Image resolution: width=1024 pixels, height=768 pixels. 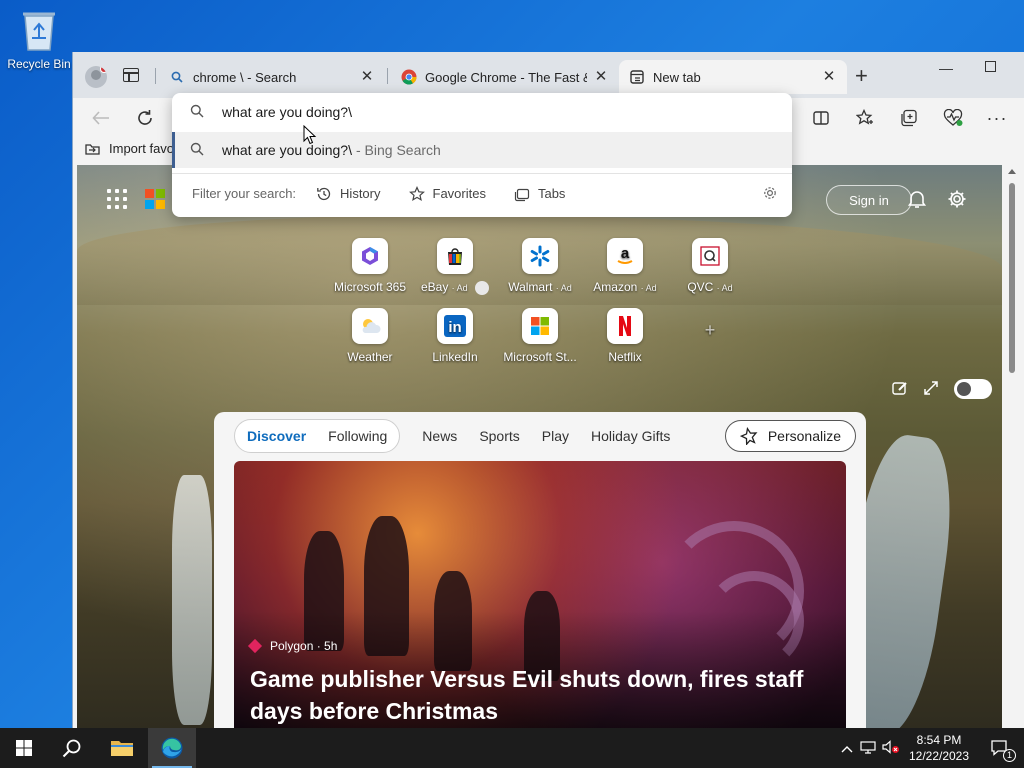 What do you see at coordinates (276, 436) in the screenshot?
I see `tab-discover: Discover` at bounding box center [276, 436].